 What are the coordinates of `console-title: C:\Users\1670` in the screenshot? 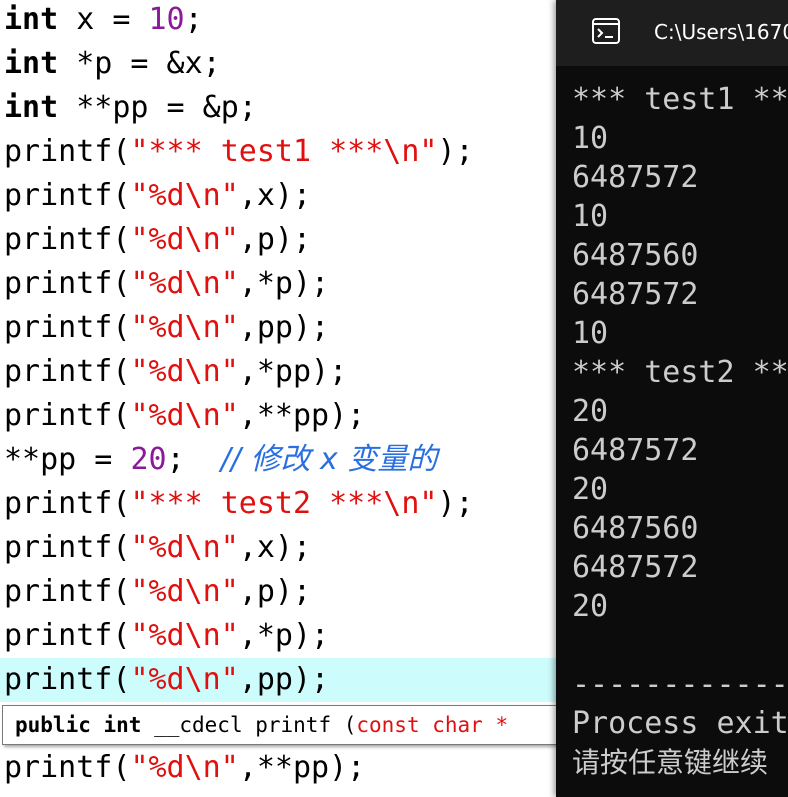 It's located at (721, 32).